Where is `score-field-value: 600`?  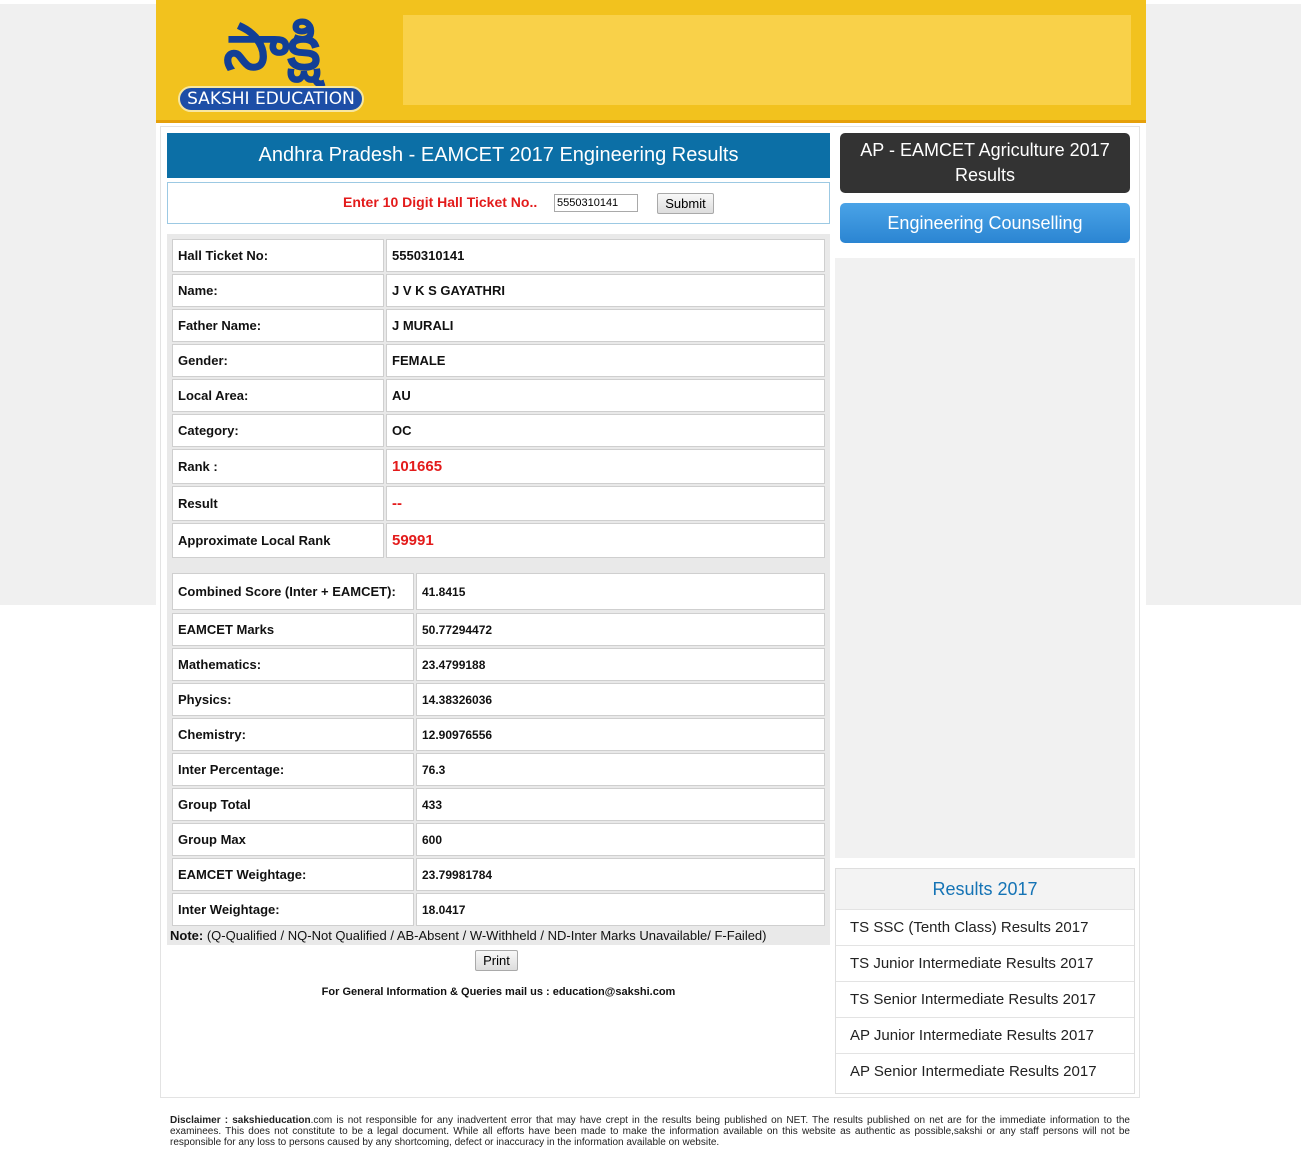
score-field-value: 600 is located at coordinates (620, 839).